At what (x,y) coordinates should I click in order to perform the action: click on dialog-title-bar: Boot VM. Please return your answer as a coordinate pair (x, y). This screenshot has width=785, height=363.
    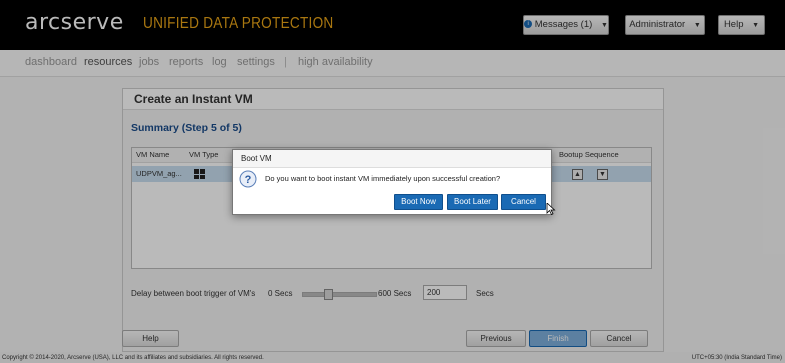
    Looking at the image, I should click on (392, 159).